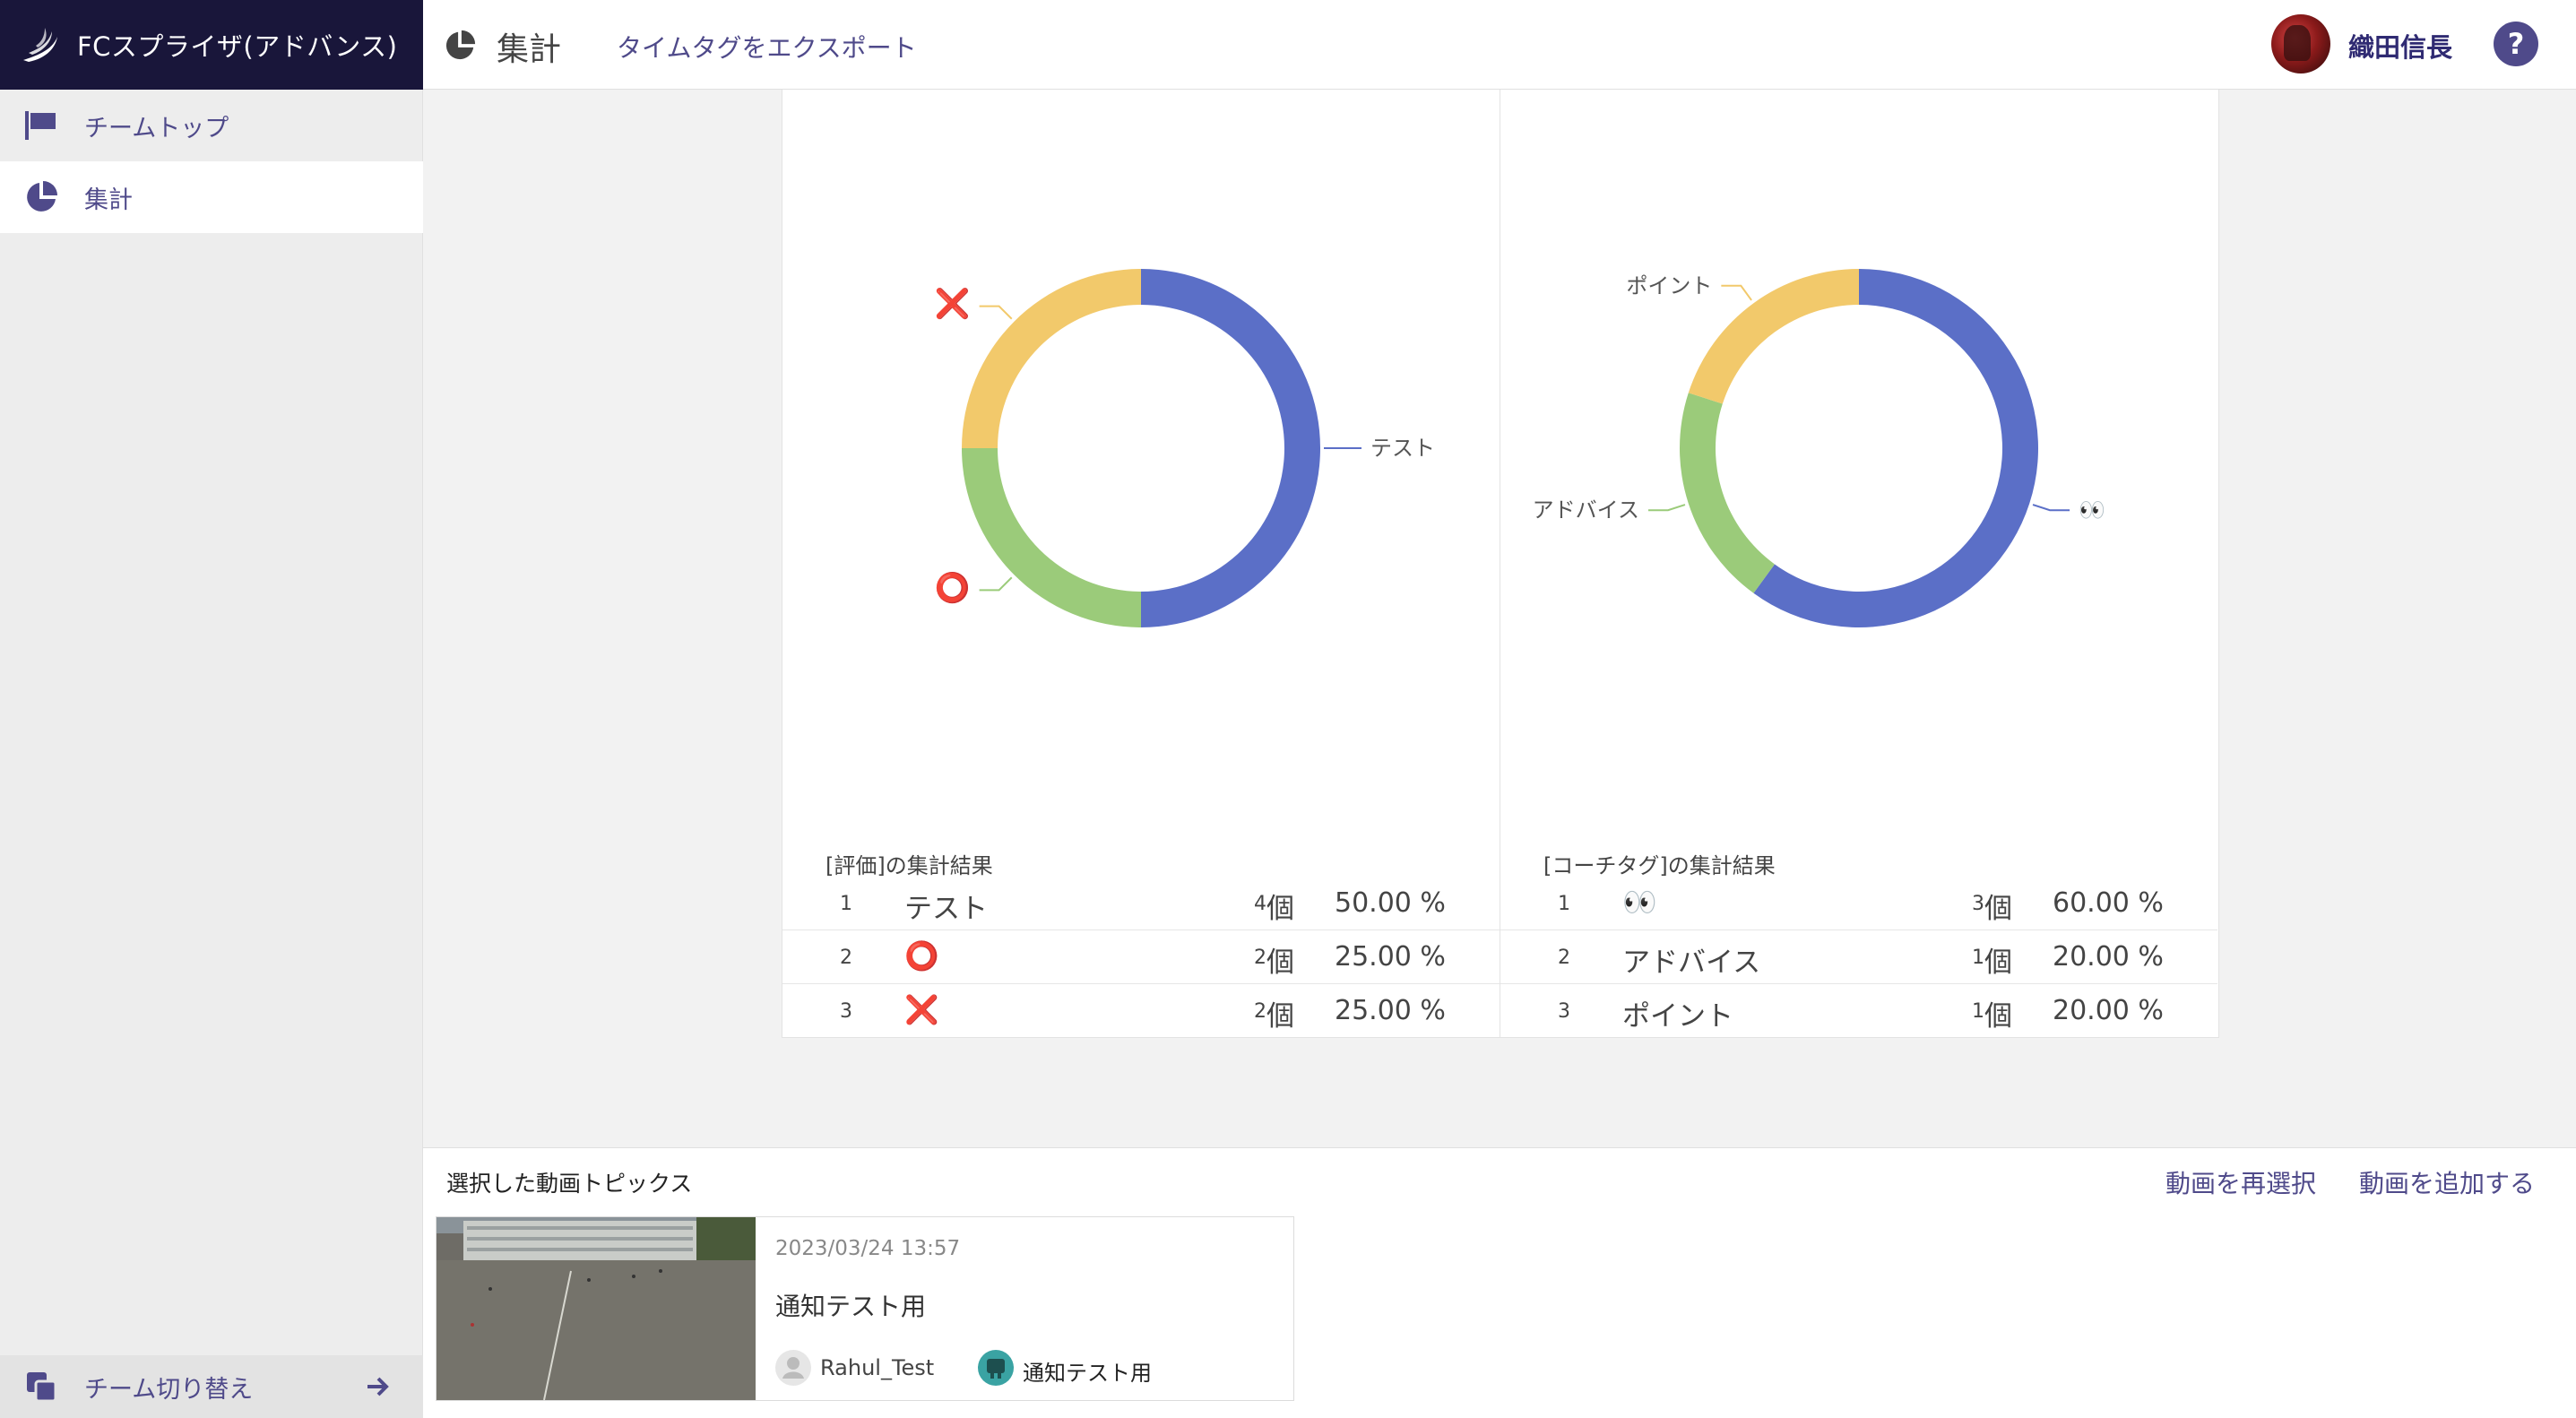  I want to click on label: アドバイス, so click(1691, 963).